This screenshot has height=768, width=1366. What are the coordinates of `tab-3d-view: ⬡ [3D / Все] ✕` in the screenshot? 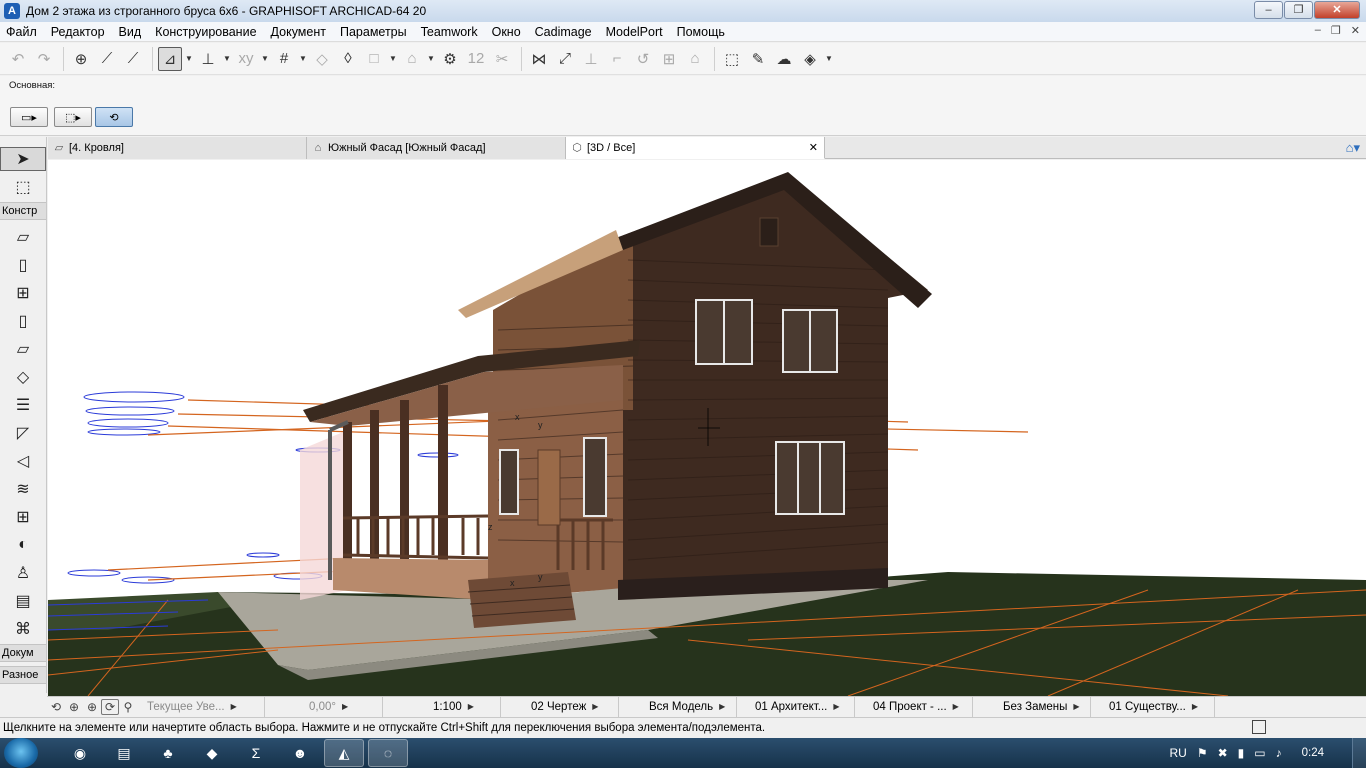 It's located at (695, 148).